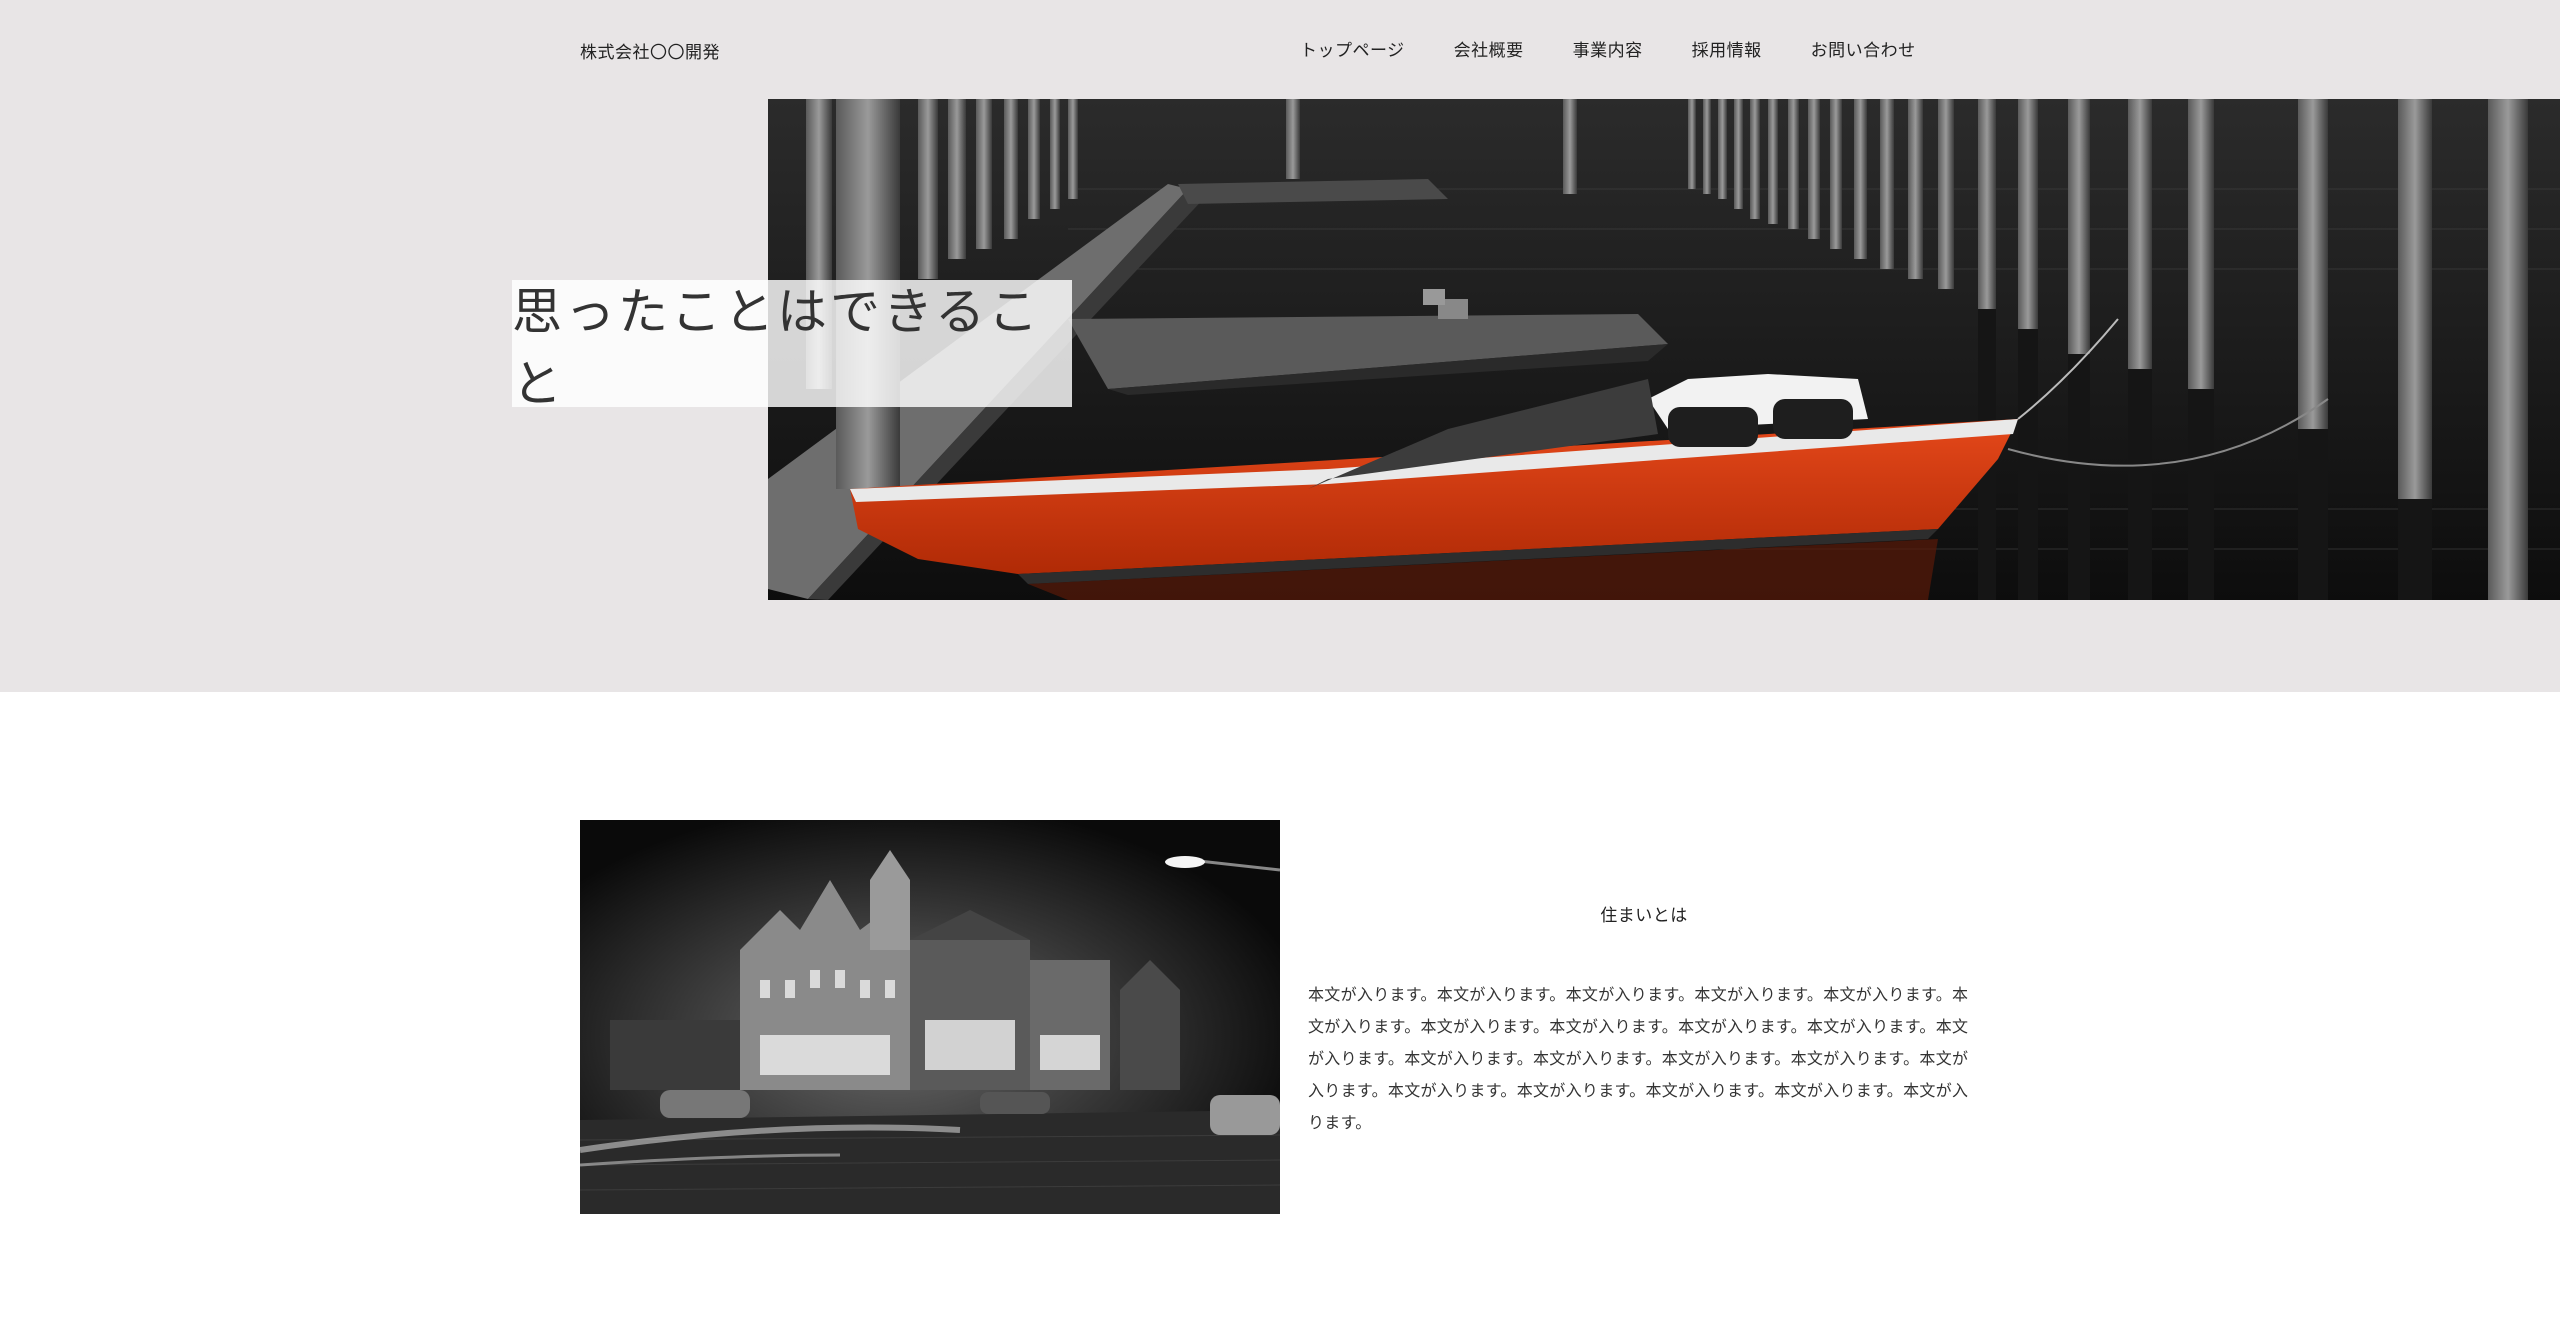  I want to click on nav-item-company: 会社概要, so click(1489, 48).